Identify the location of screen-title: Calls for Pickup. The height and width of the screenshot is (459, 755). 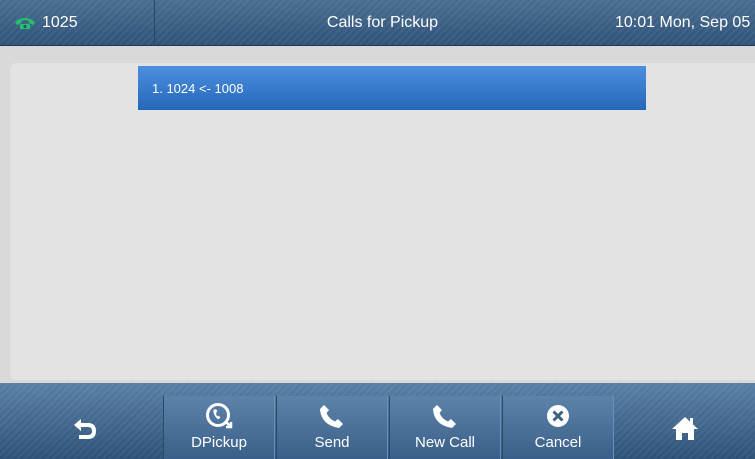
(382, 22).